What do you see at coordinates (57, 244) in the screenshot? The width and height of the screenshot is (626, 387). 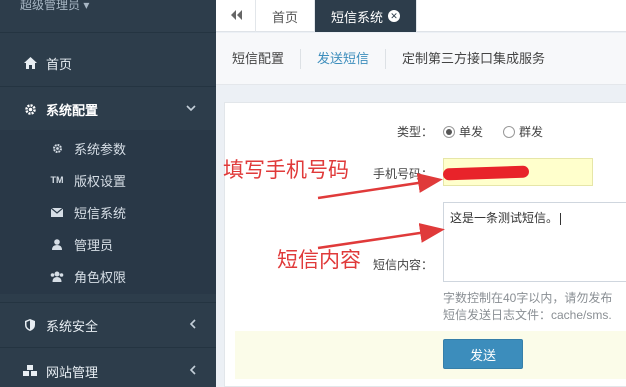 I see `user-icon` at bounding box center [57, 244].